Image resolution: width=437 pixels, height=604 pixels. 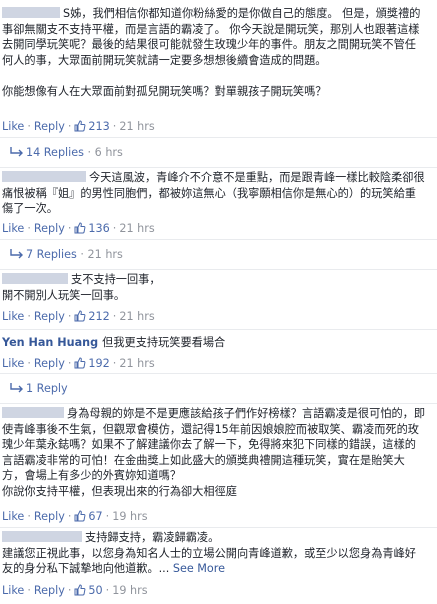 What do you see at coordinates (47, 388) in the screenshot?
I see `view-replies-link: 1 Reply` at bounding box center [47, 388].